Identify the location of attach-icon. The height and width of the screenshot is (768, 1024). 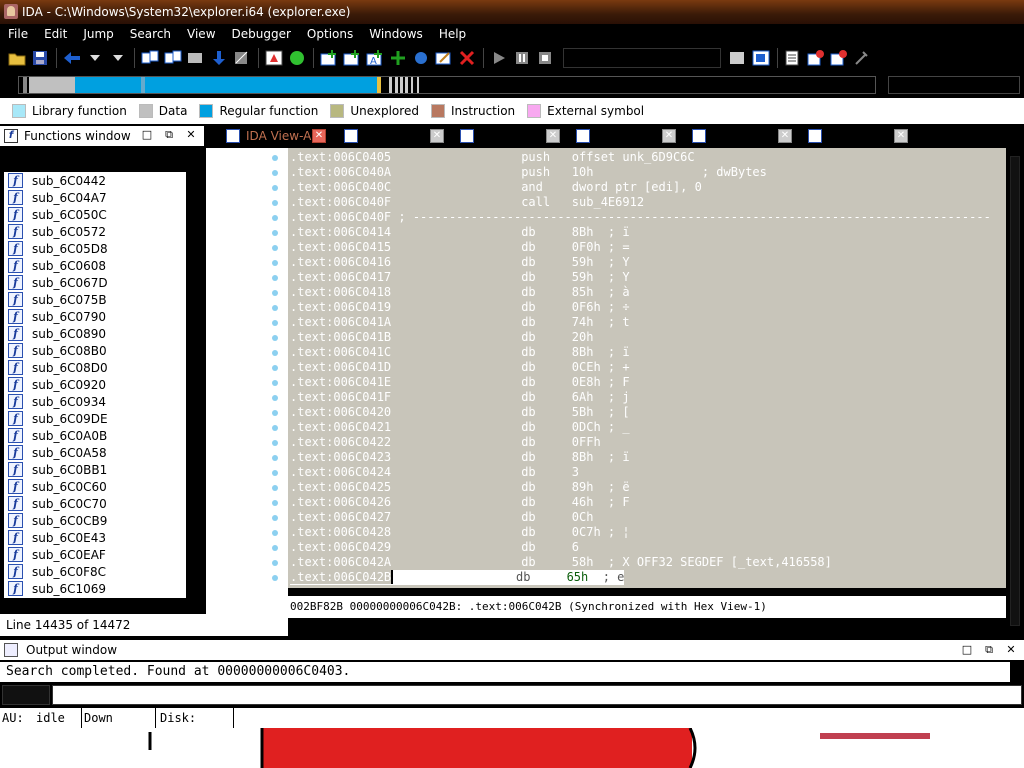
(738, 58).